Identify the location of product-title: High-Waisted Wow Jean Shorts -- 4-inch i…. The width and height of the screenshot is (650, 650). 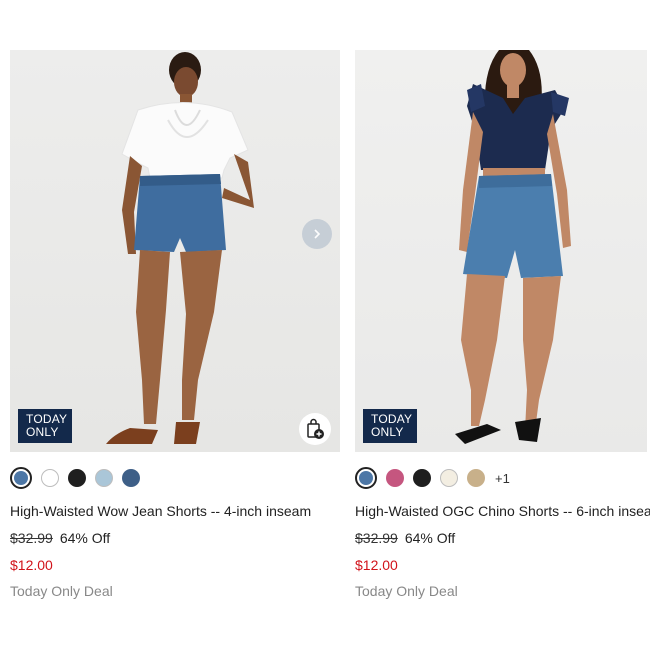
(175, 512).